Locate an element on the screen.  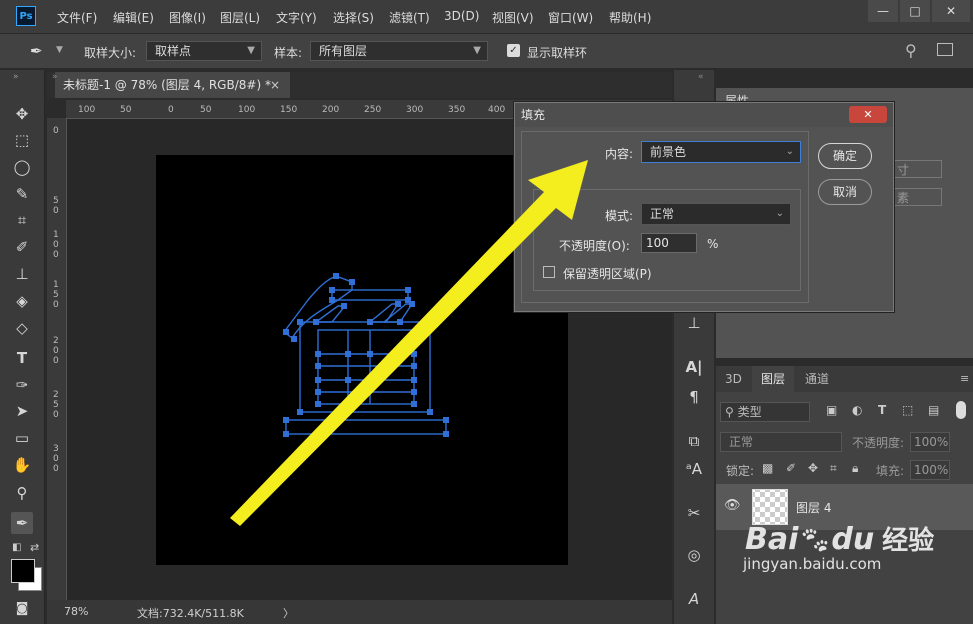
tab-channels: 通道 is located at coordinates (817, 379).